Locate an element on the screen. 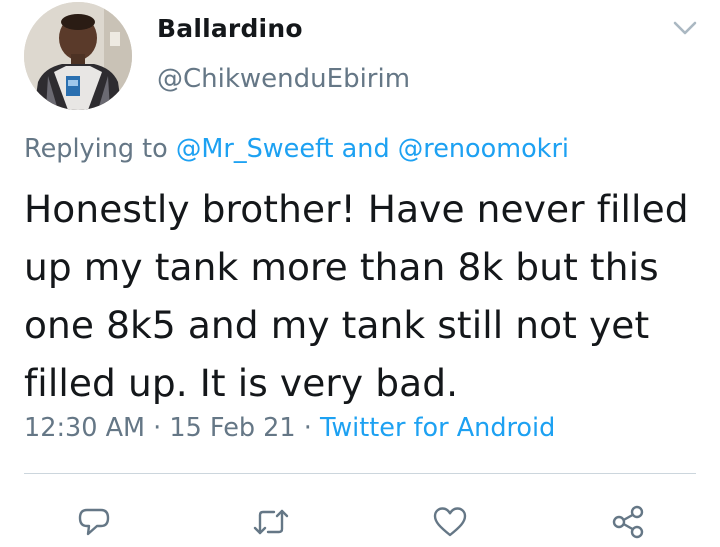 This screenshot has height=547, width=720. share-icon is located at coordinates (628, 522).